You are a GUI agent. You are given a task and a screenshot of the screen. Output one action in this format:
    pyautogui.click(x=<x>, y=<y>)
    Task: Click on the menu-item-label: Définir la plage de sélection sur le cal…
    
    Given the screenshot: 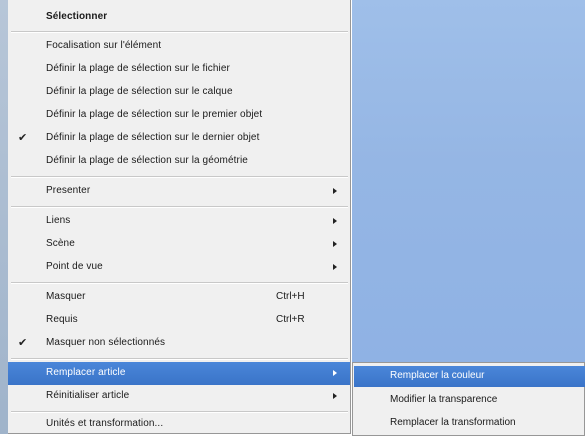 What is the action you would take?
    pyautogui.click(x=139, y=91)
    